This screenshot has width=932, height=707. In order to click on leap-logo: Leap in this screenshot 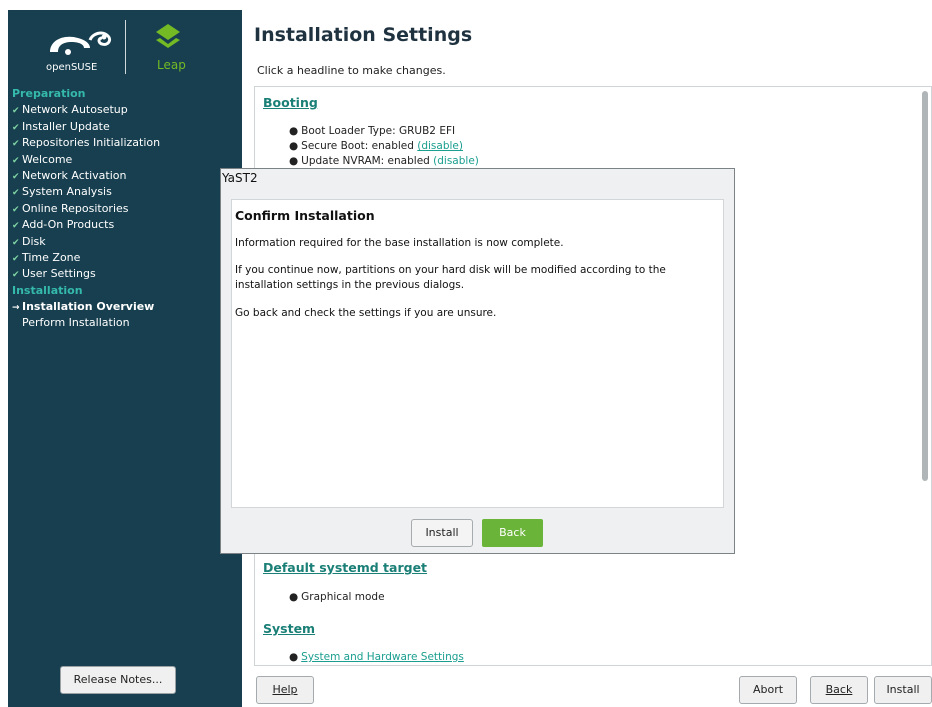, I will do `click(173, 52)`.